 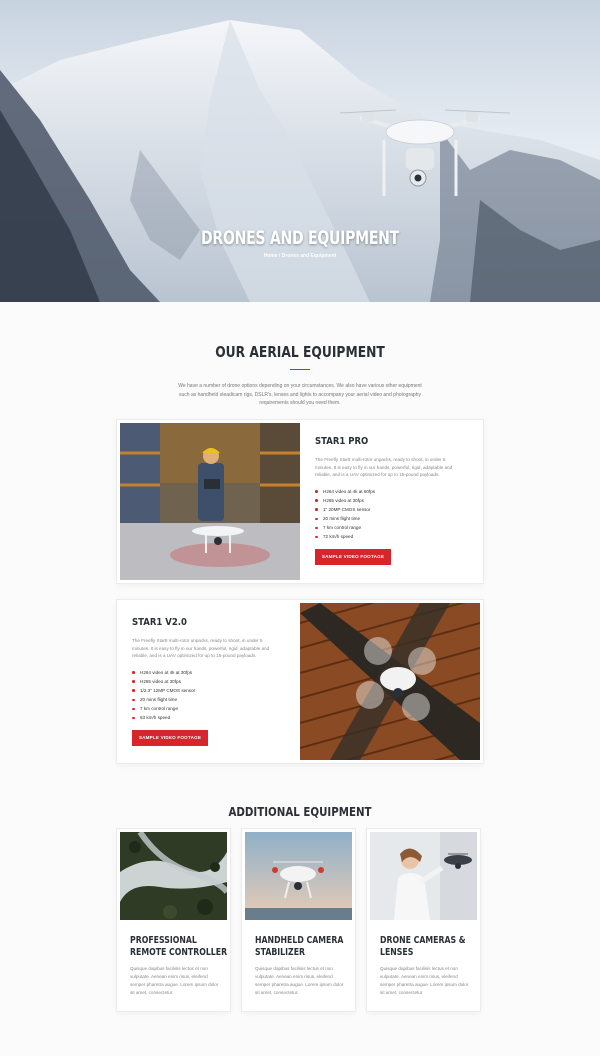 What do you see at coordinates (206, 672) in the screenshot?
I see `spec-item: H264 video at 4k at 30fps` at bounding box center [206, 672].